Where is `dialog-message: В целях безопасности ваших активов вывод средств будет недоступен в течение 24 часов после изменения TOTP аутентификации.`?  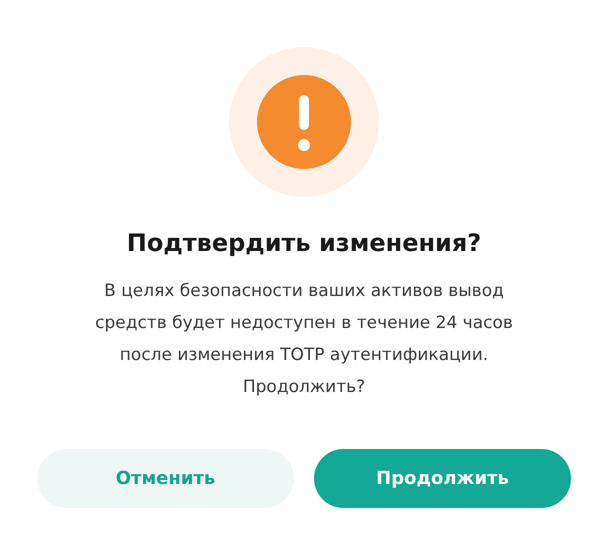 dialog-message: В целях безопасности ваших активов вывод средств будет недоступен в течение 24 часов после изменения TOTP аутентификации. is located at coordinates (304, 323).